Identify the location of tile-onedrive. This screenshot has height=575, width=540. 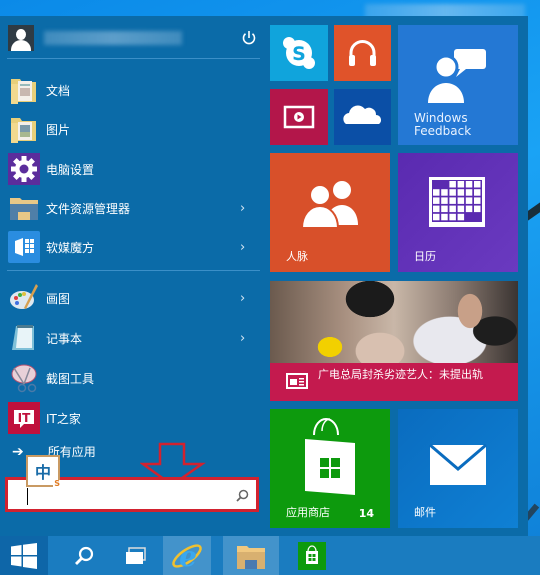
(362, 117).